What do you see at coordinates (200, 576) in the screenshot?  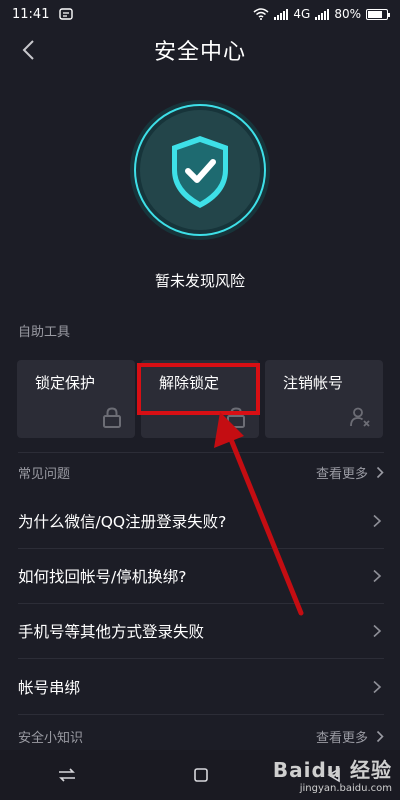 I see `faq-item-recover-account: 如何找回帐号/停机换绑?` at bounding box center [200, 576].